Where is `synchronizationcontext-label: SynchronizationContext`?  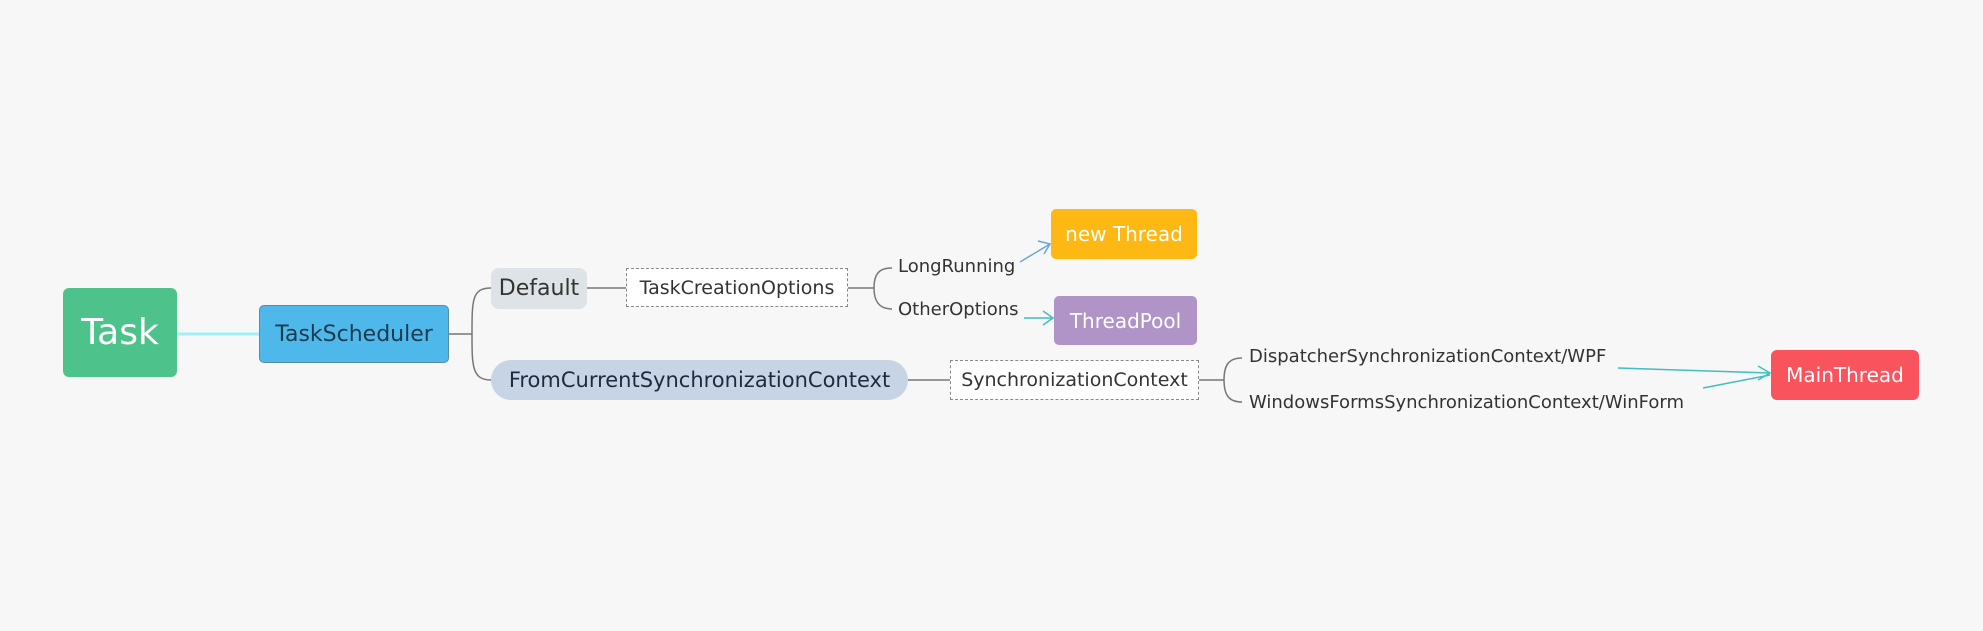
synchronizationcontext-label: SynchronizationContext is located at coordinates (1074, 380).